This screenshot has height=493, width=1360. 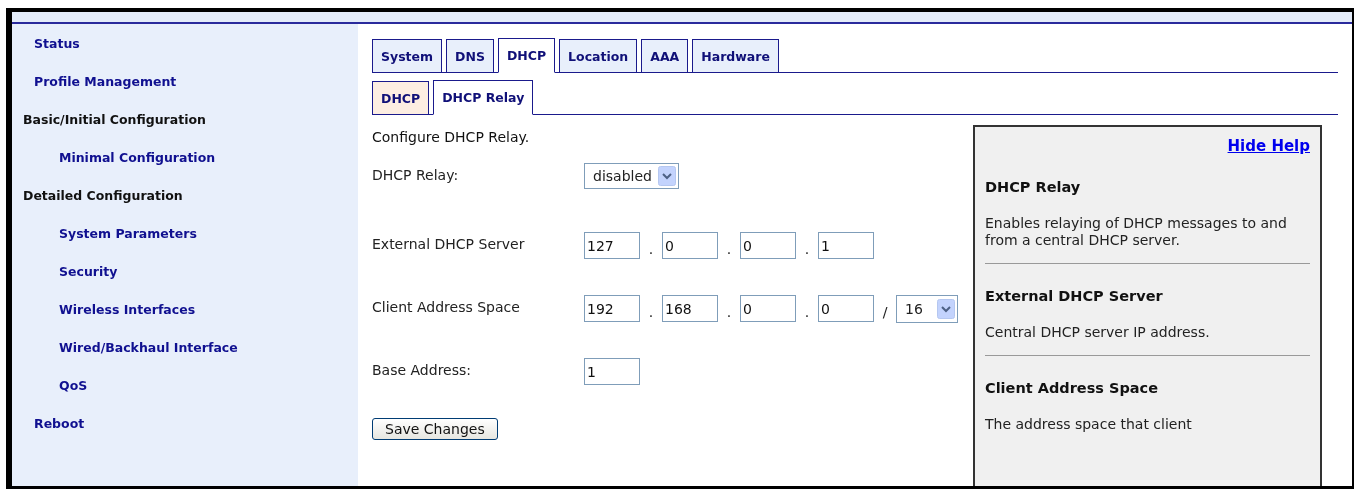 I want to click on sidebar-section-heading: Detailed Configuration, so click(x=103, y=195).